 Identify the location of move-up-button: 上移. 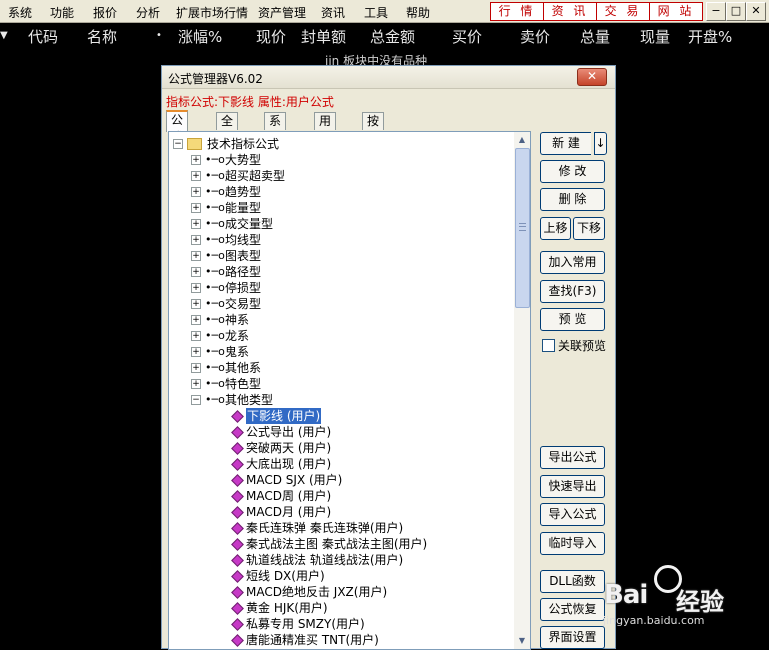
(555, 228).